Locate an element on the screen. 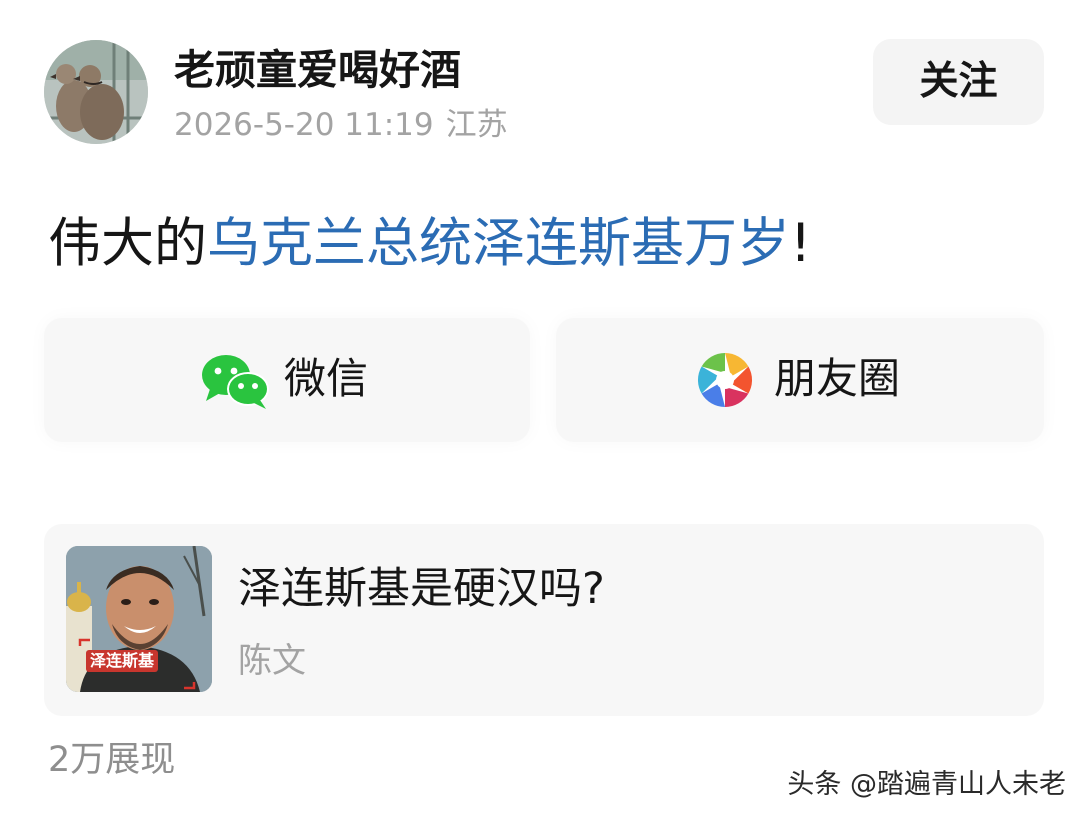  user-avatar is located at coordinates (96, 92).